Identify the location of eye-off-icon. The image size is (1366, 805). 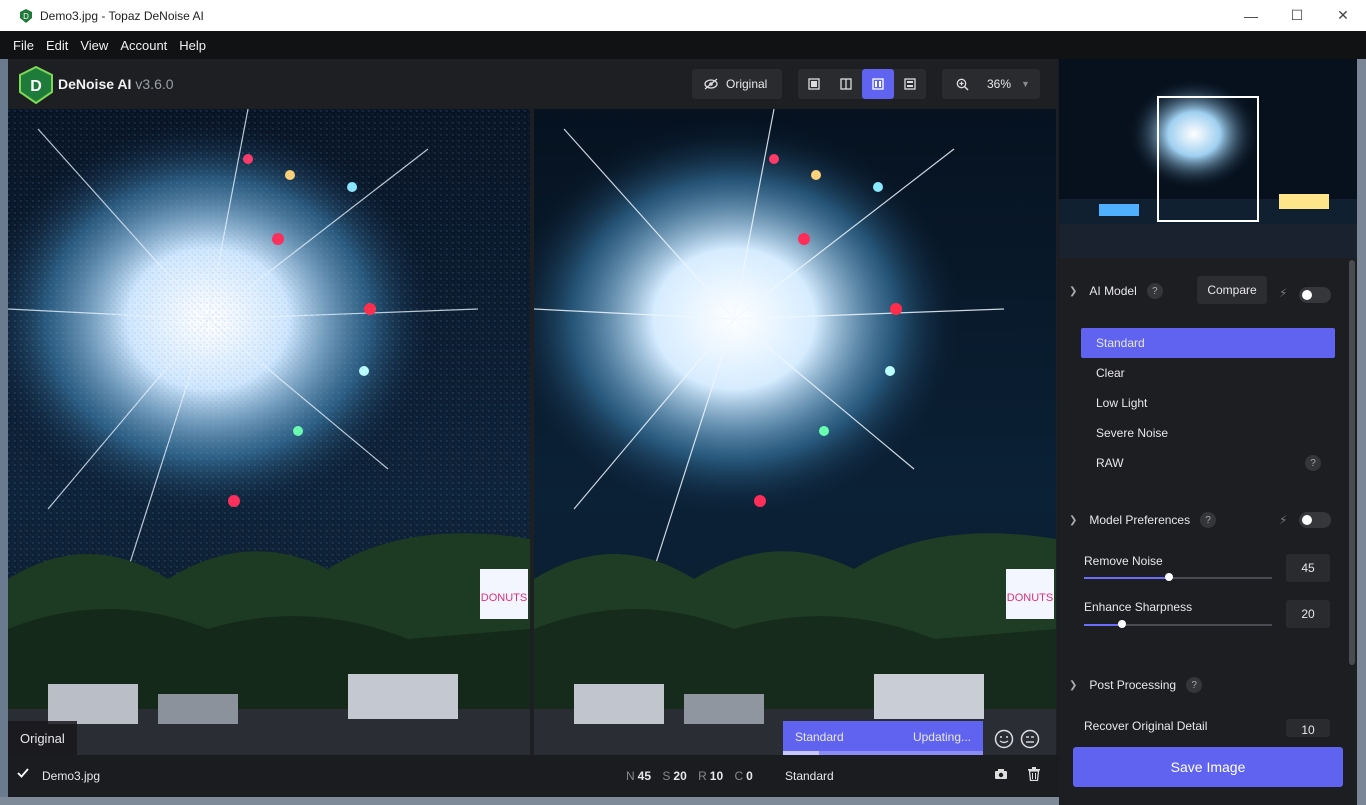
(711, 84).